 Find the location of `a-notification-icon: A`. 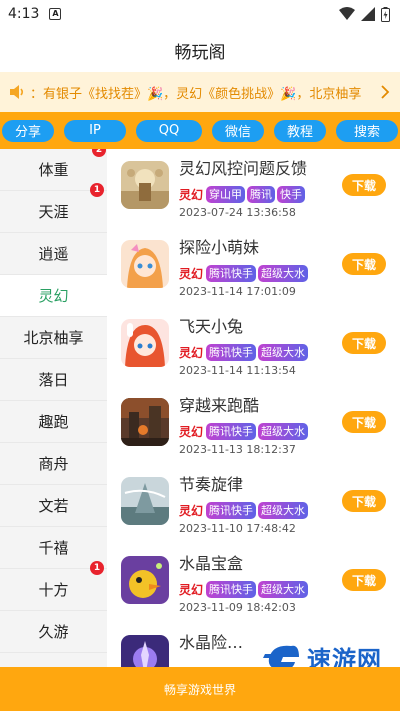

a-notification-icon: A is located at coordinates (55, 14).